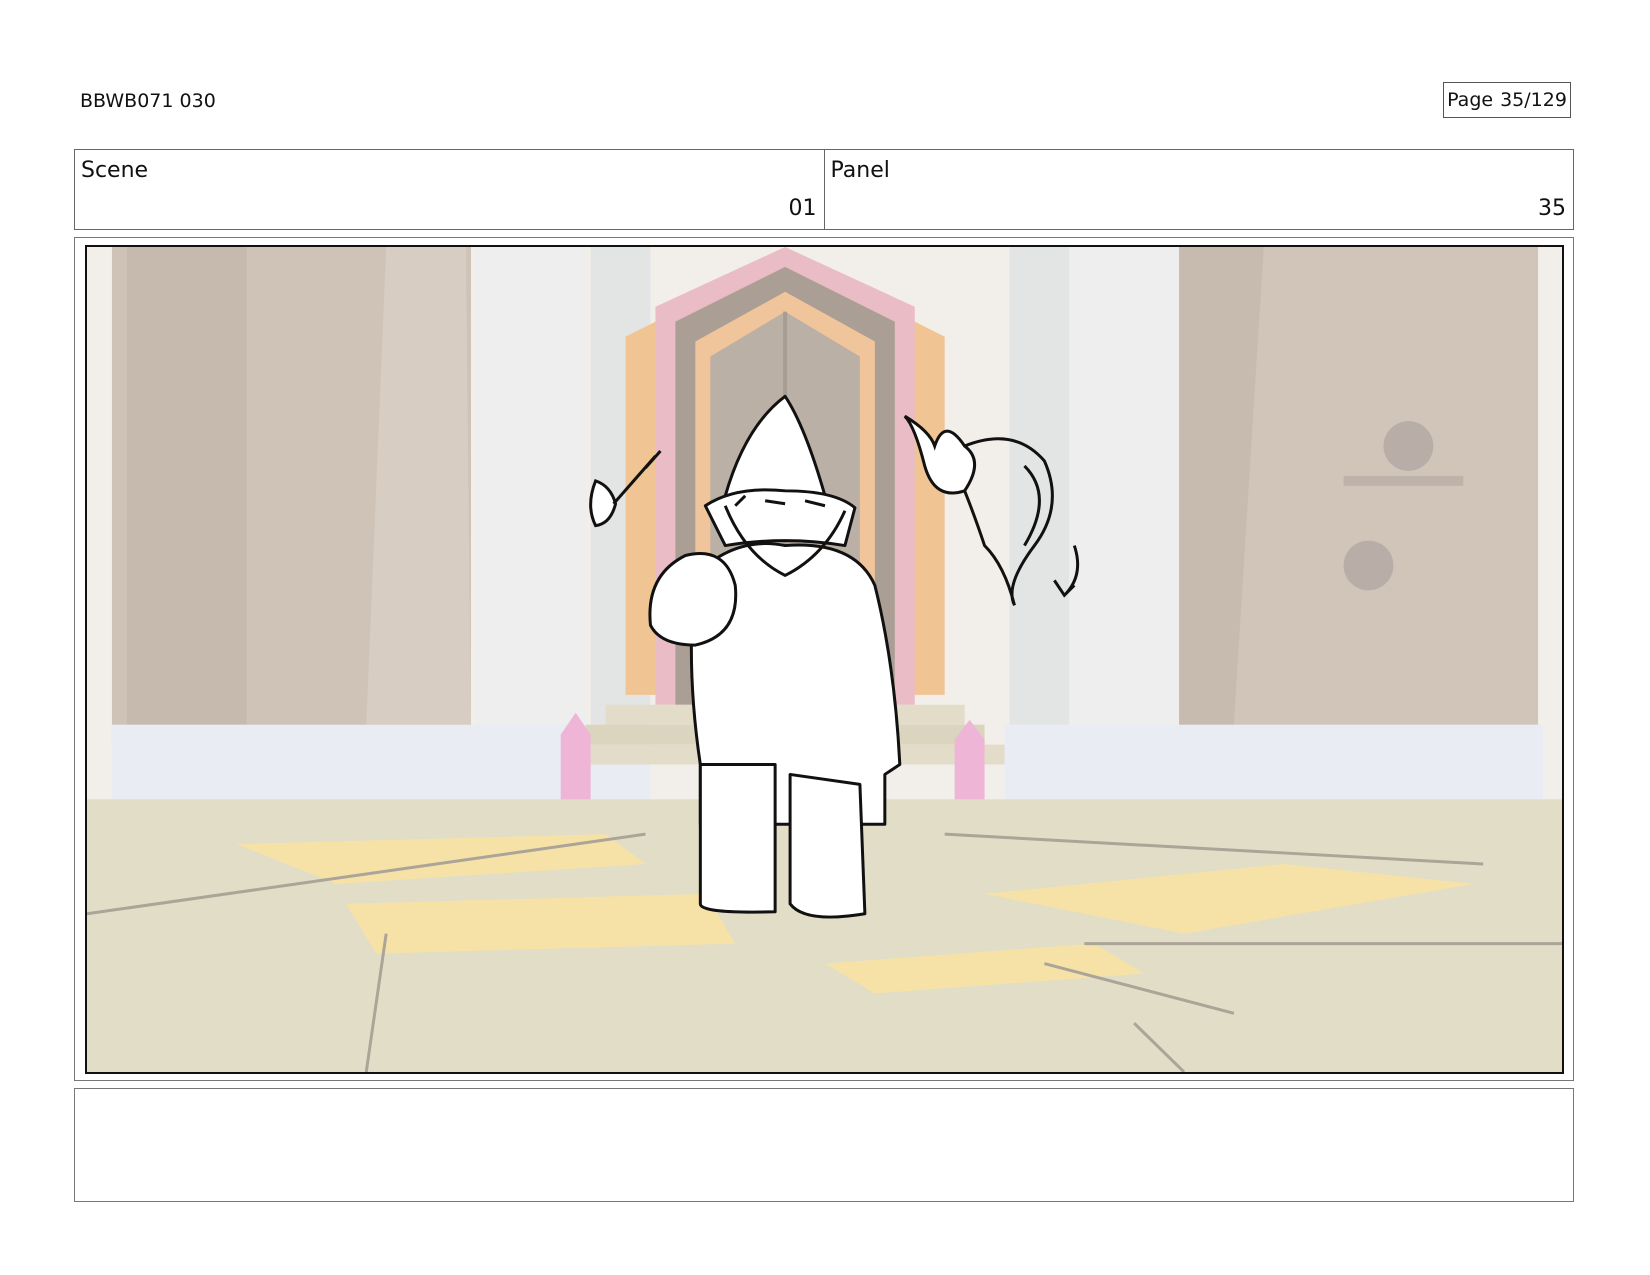  I want to click on scene-panel-row: Scene 01 Panel 35, so click(824, 189).